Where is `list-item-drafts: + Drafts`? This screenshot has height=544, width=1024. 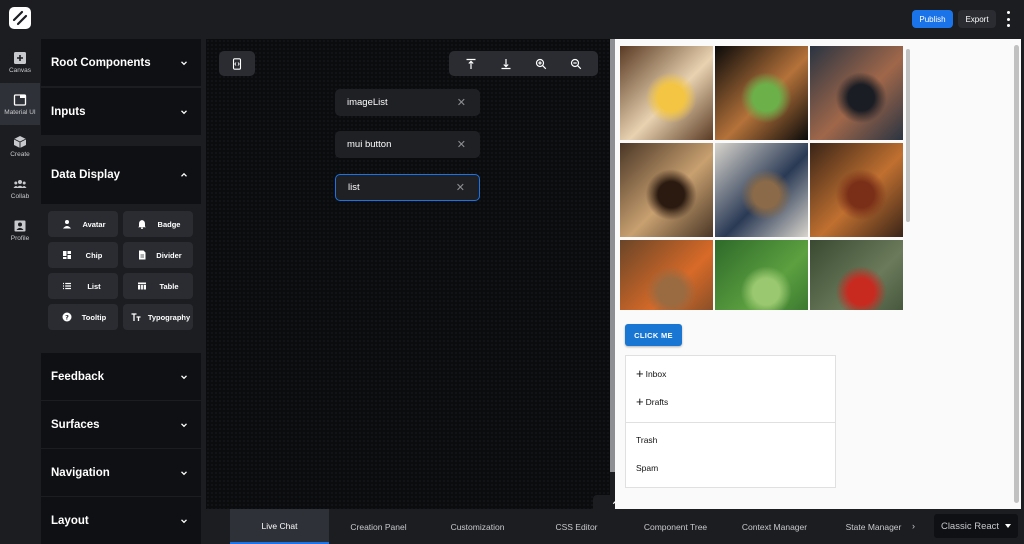 list-item-drafts: + Drafts is located at coordinates (652, 401).